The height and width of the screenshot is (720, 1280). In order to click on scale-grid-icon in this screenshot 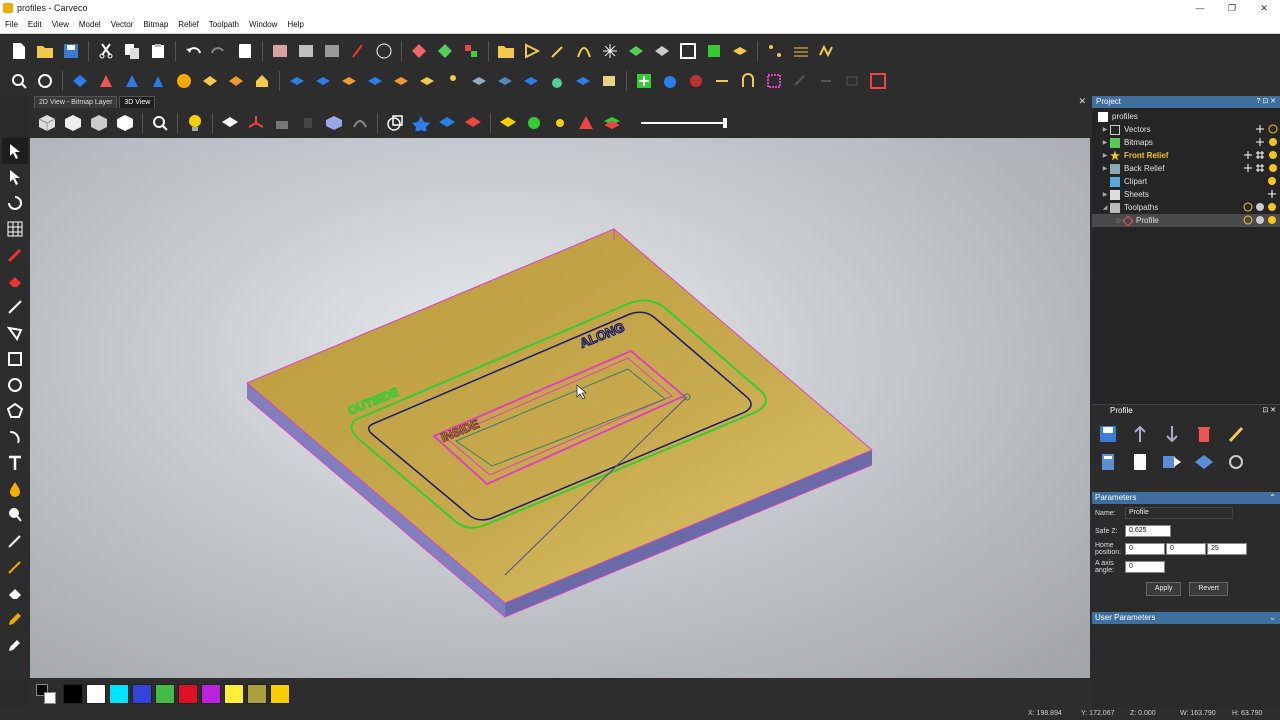, I will do `click(15, 229)`.